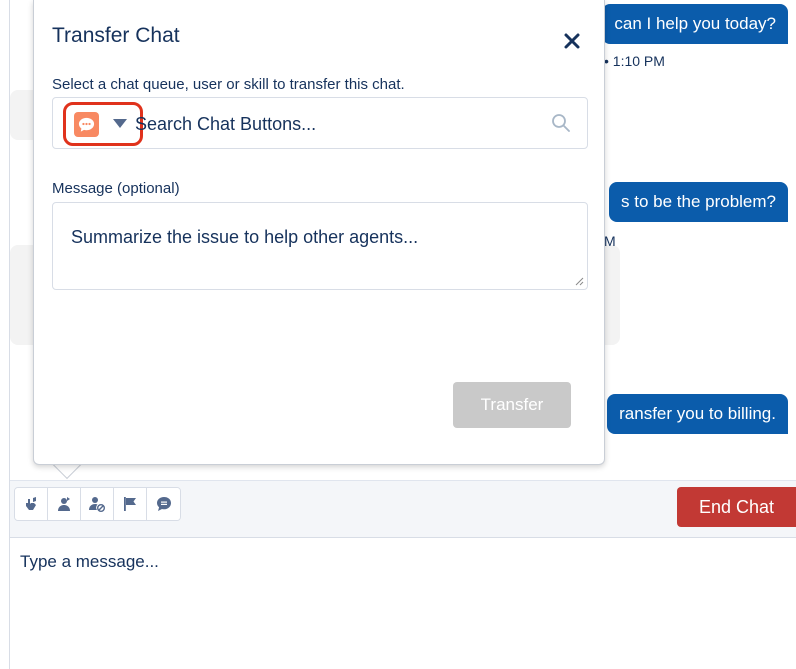 The height and width of the screenshot is (669, 796). What do you see at coordinates (697, 414) in the screenshot?
I see `agent-message-bubble: ransfer you to billing.` at bounding box center [697, 414].